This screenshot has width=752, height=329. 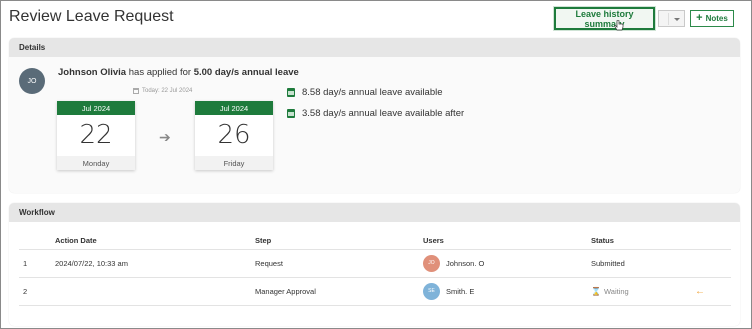 What do you see at coordinates (246, 72) in the screenshot?
I see `leave-amount: 5.00 day/s annual leave` at bounding box center [246, 72].